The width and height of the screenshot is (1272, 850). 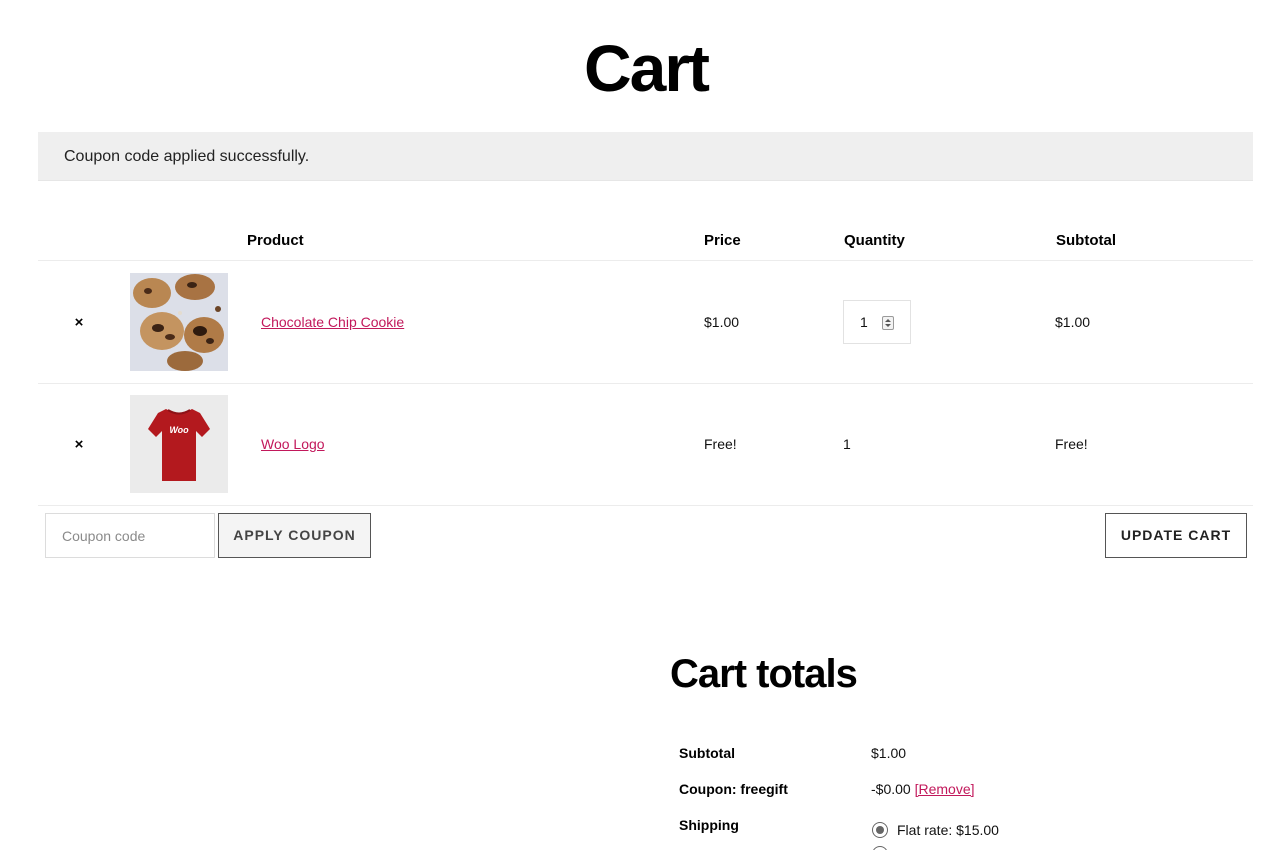 What do you see at coordinates (1176, 535) in the screenshot?
I see `update-cart-button: UPDATE CART` at bounding box center [1176, 535].